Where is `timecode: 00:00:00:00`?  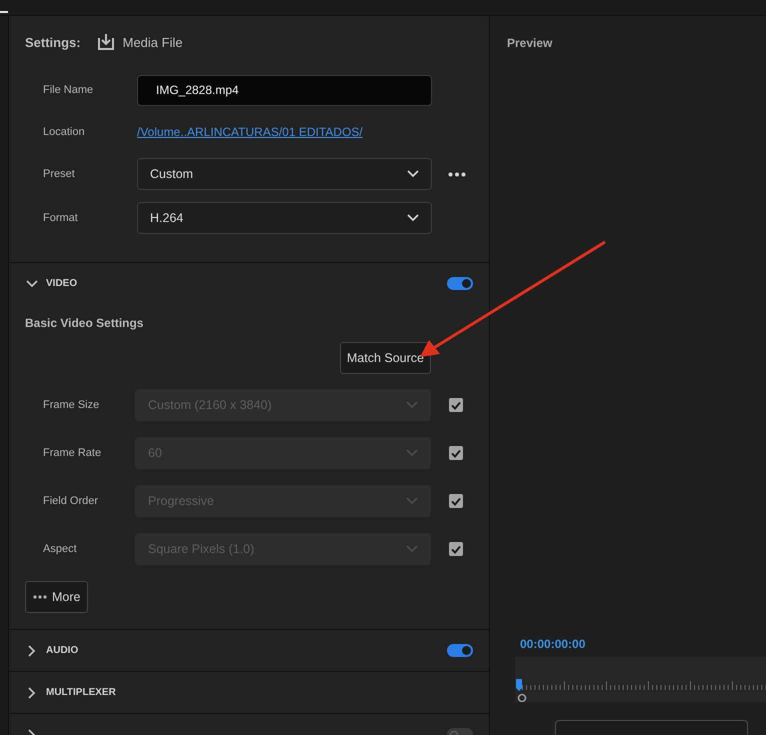 timecode: 00:00:00:00 is located at coordinates (552, 644).